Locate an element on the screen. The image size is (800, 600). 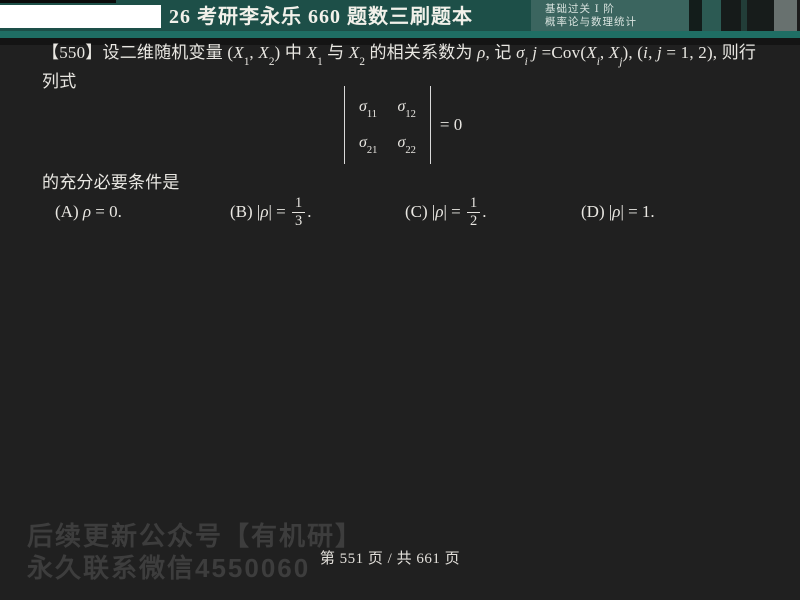
header-accent-line is located at coordinates (400, 34).